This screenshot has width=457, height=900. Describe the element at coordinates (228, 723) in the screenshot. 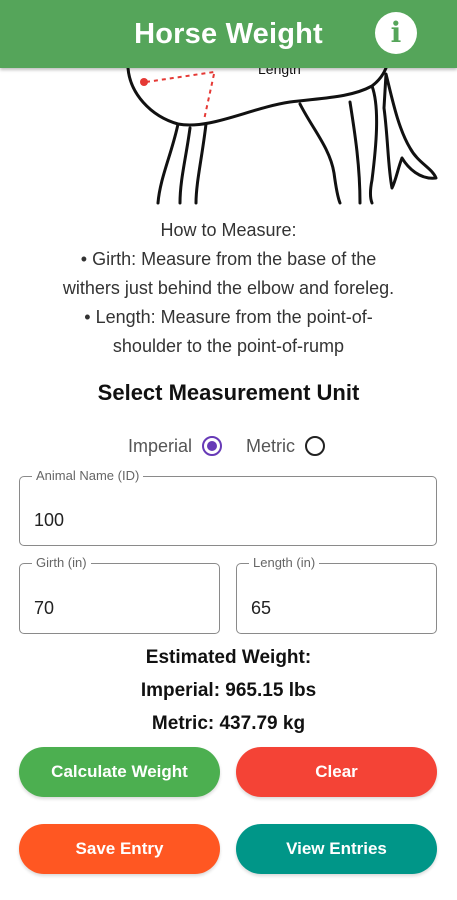

I see `metric-result: Metric: 437.79 kg` at that location.